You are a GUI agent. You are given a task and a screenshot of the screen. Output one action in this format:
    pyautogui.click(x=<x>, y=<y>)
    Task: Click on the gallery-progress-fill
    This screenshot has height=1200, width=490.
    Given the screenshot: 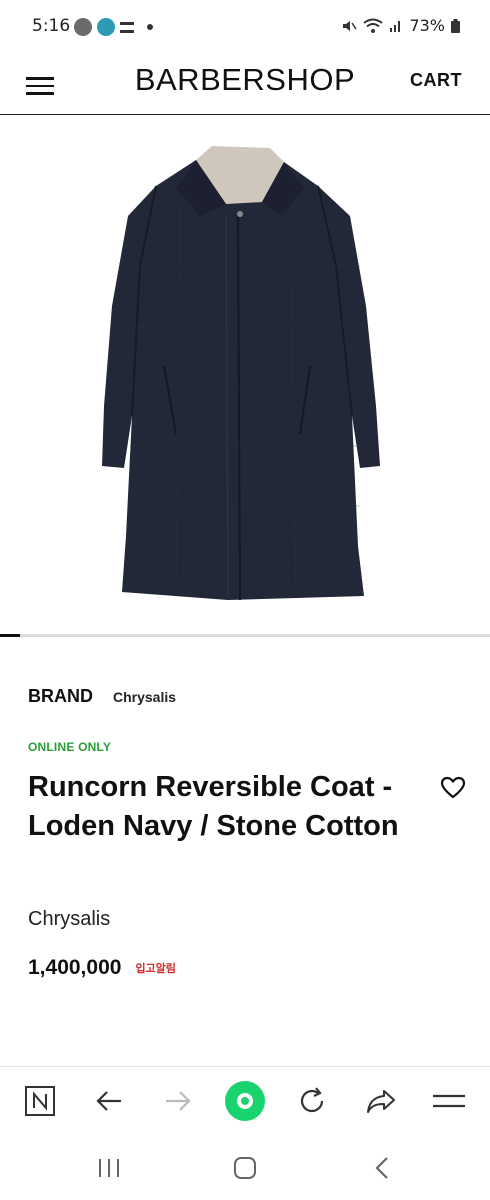 What is the action you would take?
    pyautogui.click(x=10, y=635)
    